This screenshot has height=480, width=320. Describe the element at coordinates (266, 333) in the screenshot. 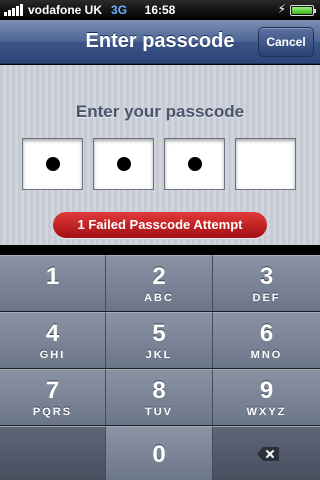

I see `key-number: 6` at that location.